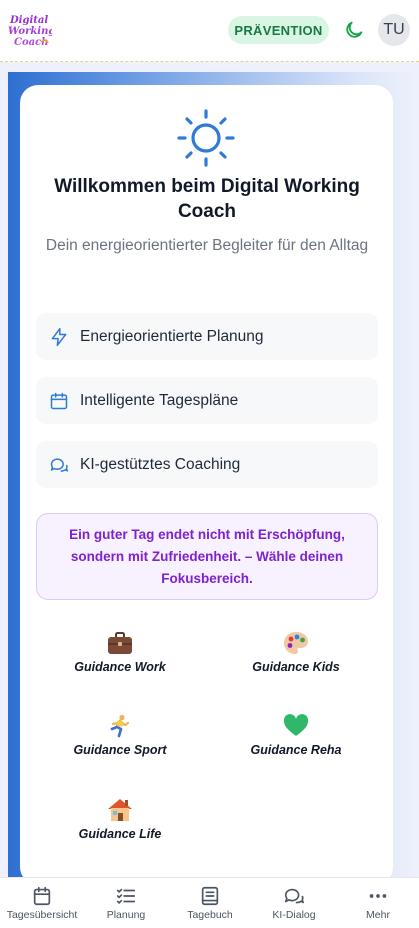 The image size is (419, 928). What do you see at coordinates (378, 915) in the screenshot?
I see `nav-label: Mehr` at bounding box center [378, 915].